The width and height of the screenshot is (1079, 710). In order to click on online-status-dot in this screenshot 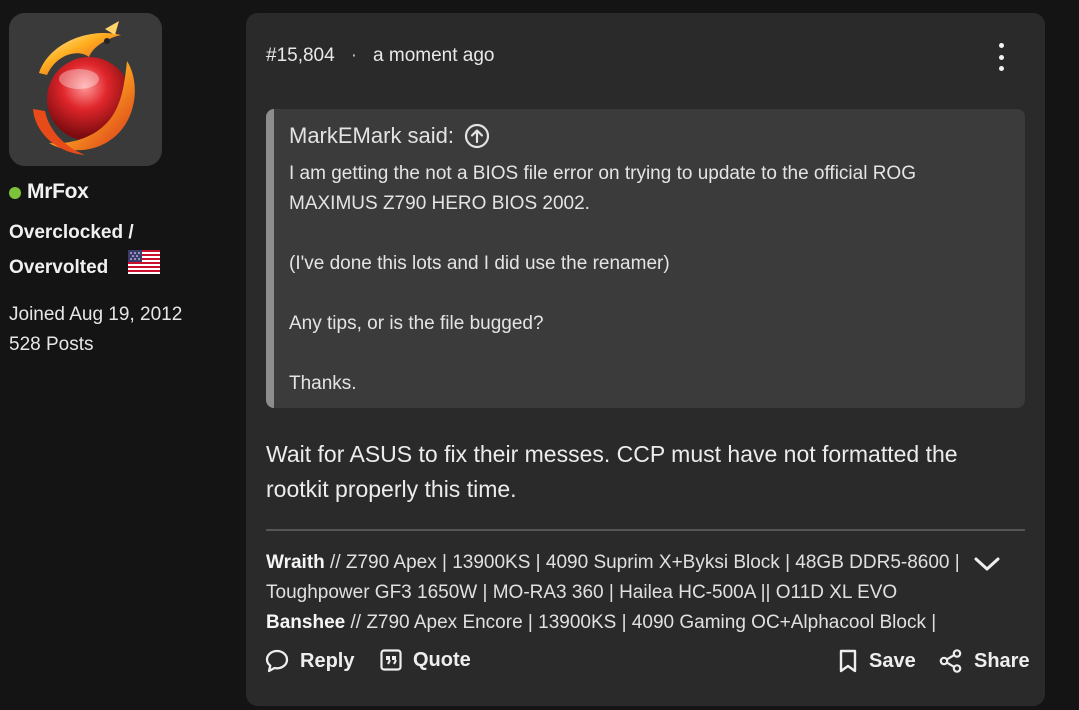, I will do `click(15, 193)`.